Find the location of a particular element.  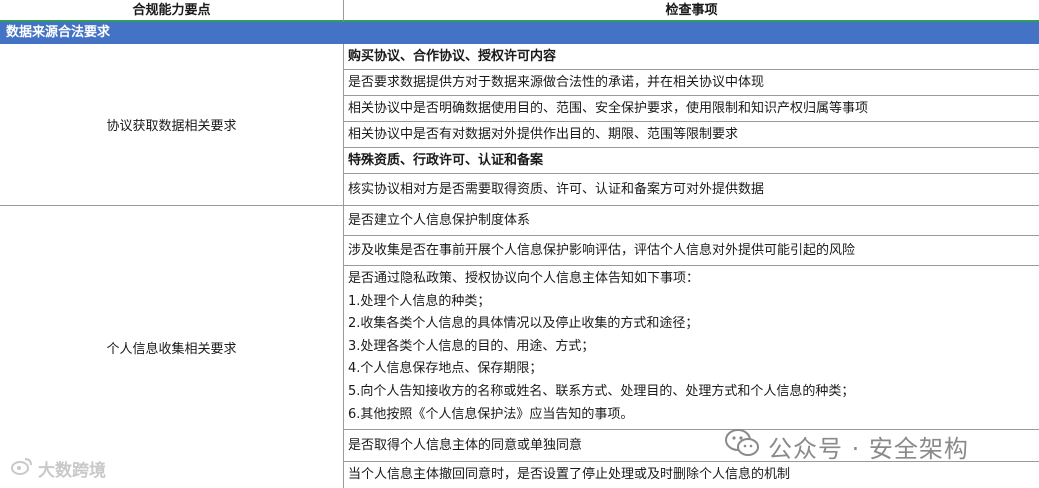

watermark-left-text: 大数跨境 is located at coordinates (72, 471).